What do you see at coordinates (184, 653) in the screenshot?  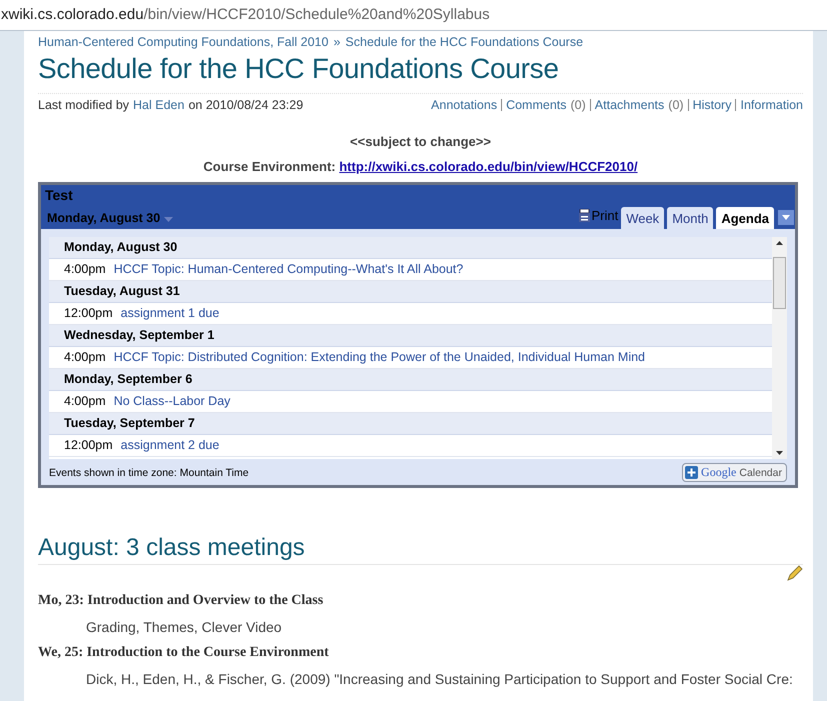 I see `meeting-heading: We, 25: Introduction to the Course Environment` at bounding box center [184, 653].